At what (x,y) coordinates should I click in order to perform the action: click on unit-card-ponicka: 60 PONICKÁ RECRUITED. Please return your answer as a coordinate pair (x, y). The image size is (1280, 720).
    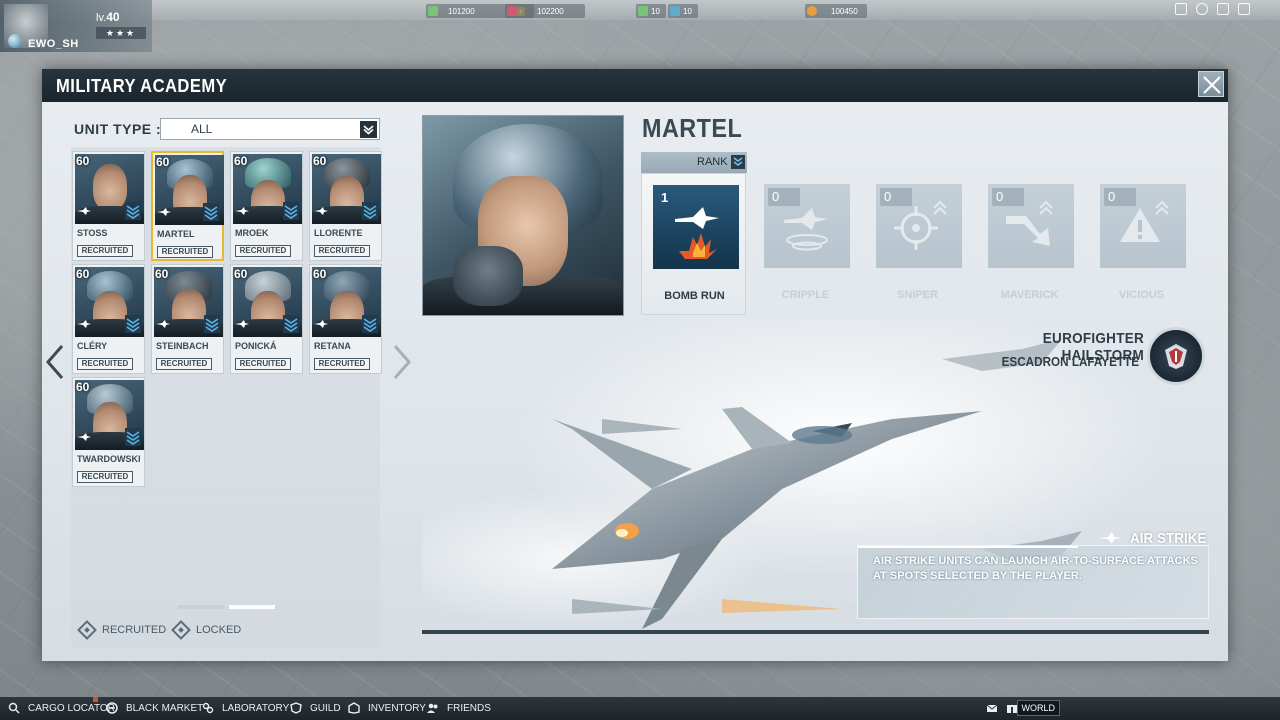
    Looking at the image, I should click on (266, 319).